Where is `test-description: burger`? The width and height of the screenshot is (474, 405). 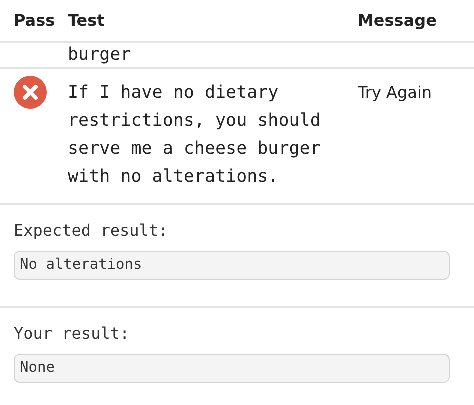
test-description: burger is located at coordinates (100, 55).